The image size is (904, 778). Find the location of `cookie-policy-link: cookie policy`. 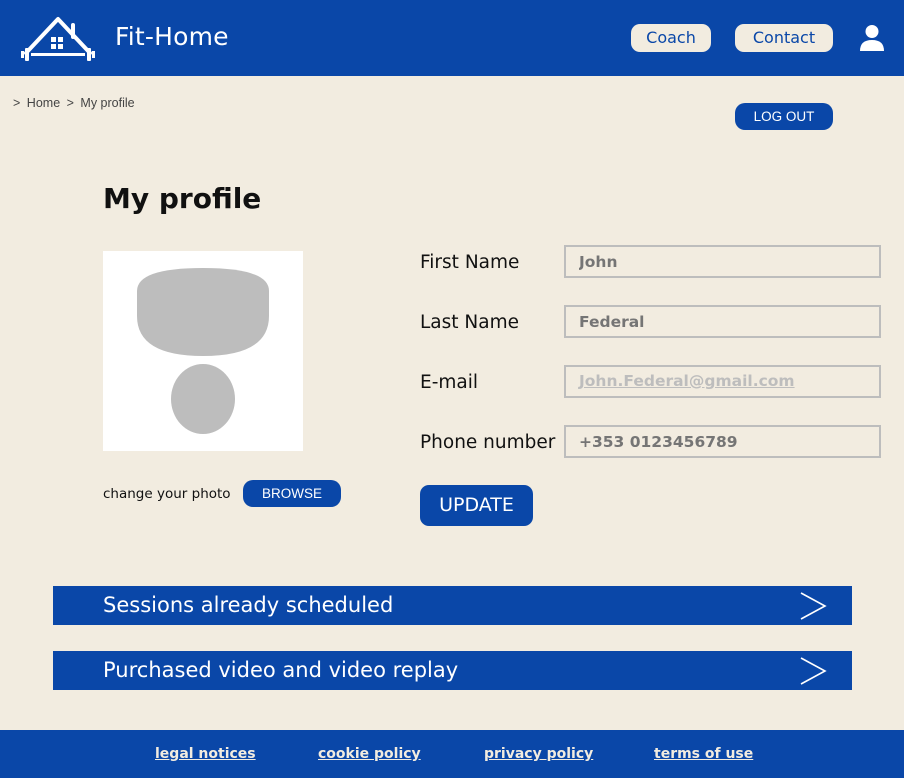

cookie-policy-link: cookie policy is located at coordinates (369, 754).